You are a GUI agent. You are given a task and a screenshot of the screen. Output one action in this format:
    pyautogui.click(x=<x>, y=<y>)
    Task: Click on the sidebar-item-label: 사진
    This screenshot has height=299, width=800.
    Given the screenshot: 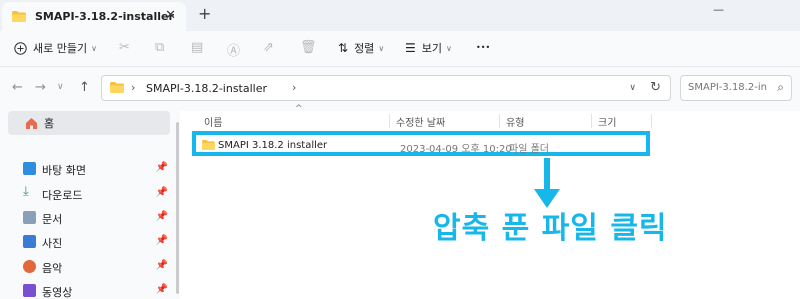 What is the action you would take?
    pyautogui.click(x=52, y=243)
    